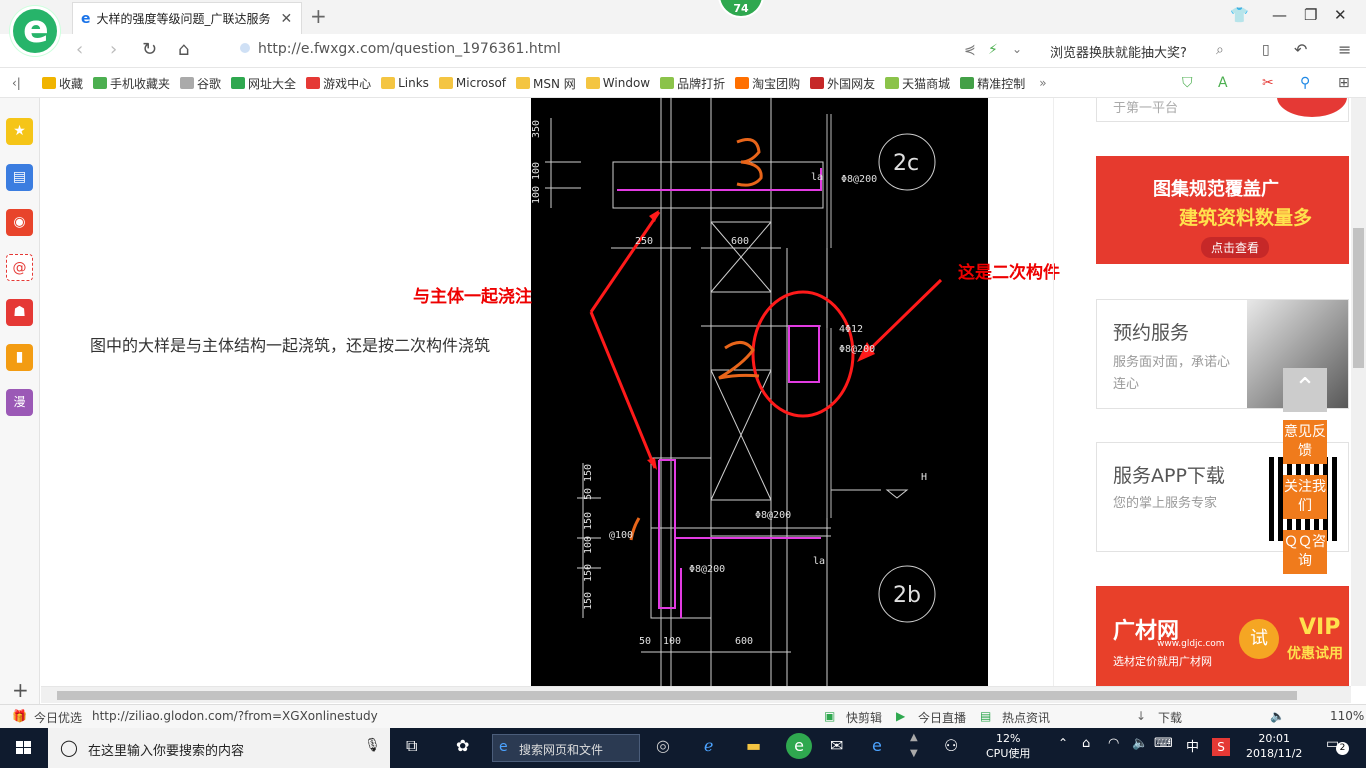 The image size is (1366, 771). I want to click on close-tab-icon: ✕, so click(287, 19).